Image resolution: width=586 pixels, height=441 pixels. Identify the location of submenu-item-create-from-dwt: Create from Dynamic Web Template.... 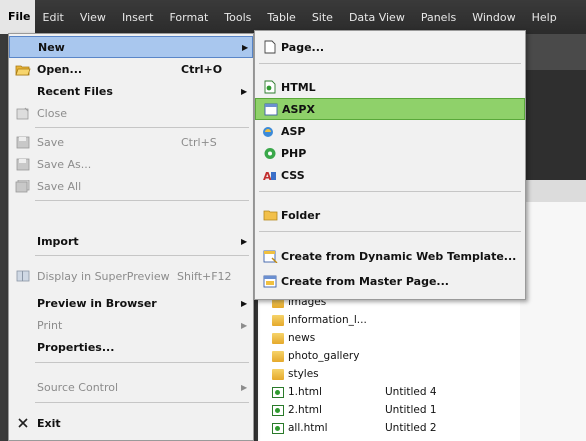
(390, 256).